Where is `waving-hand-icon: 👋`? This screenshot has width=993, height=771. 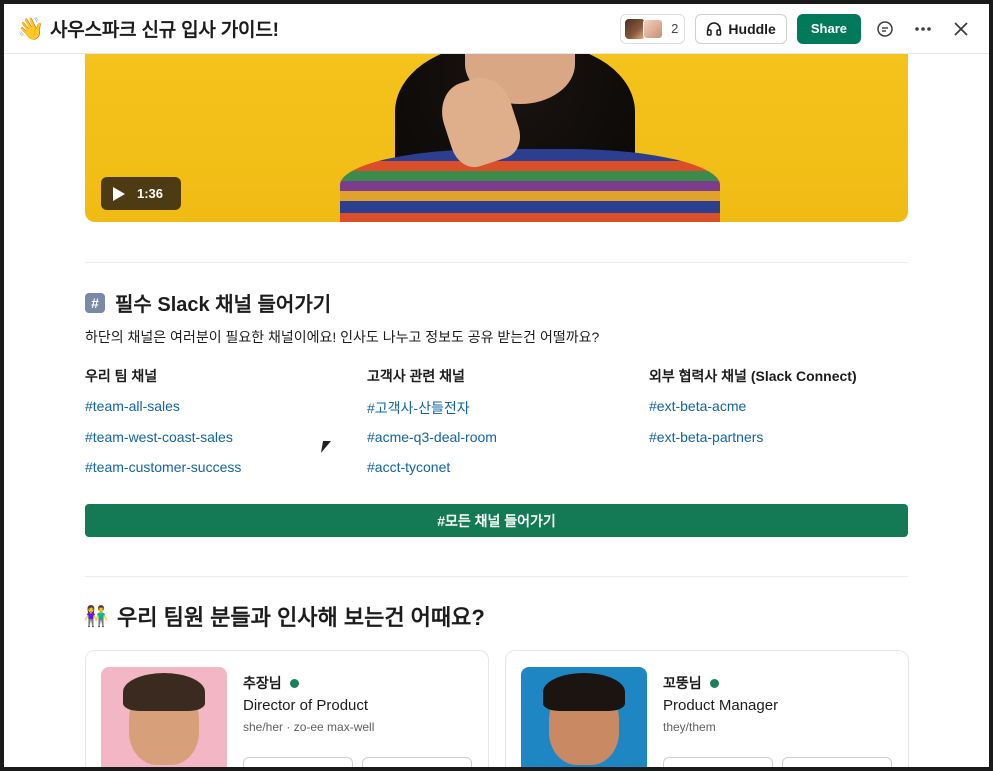
waving-hand-icon: 👋 is located at coordinates (31, 28).